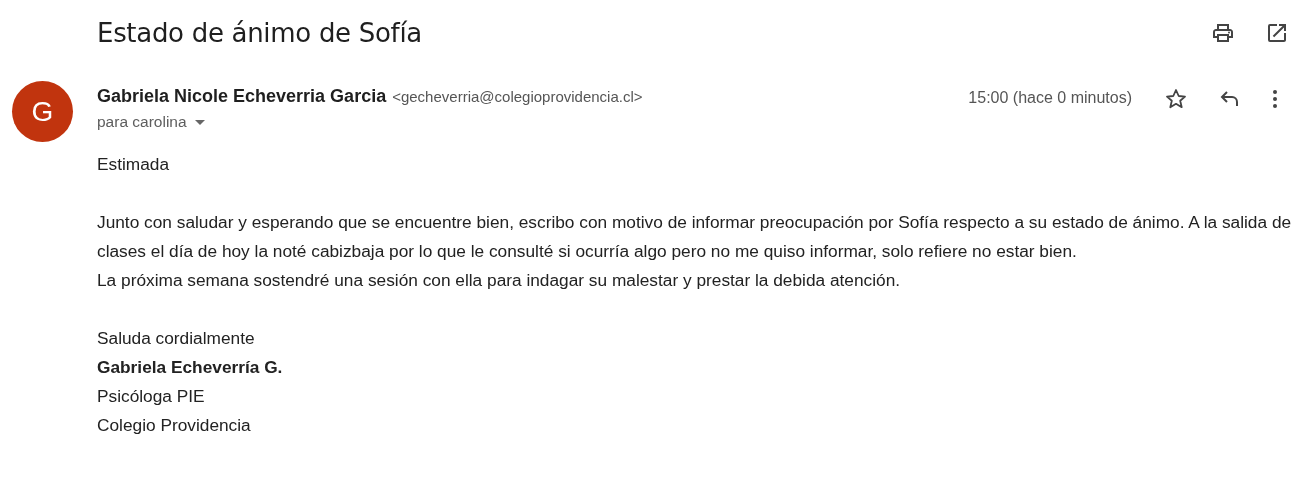 The image size is (1315, 490). Describe the element at coordinates (1275, 99) in the screenshot. I see `more-options-icon` at that location.